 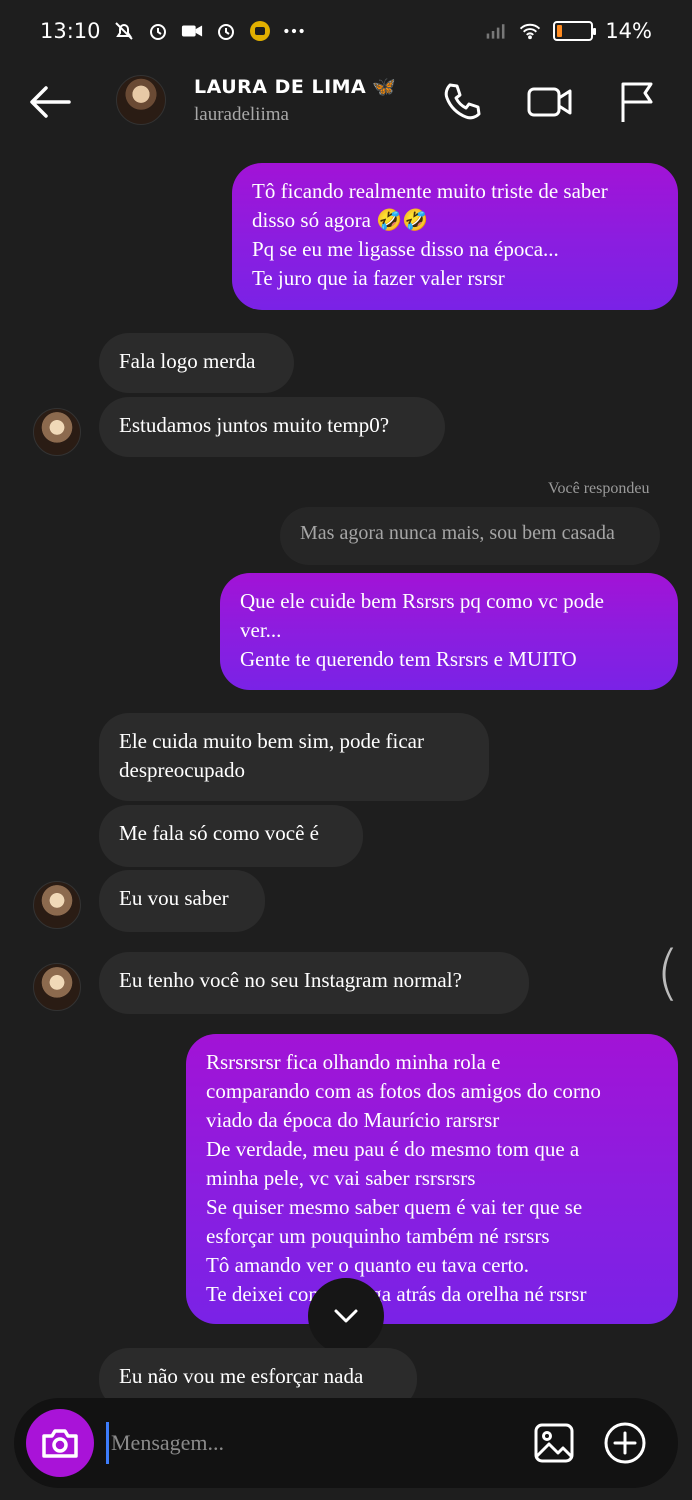 I want to click on report-button, so click(x=636, y=102).